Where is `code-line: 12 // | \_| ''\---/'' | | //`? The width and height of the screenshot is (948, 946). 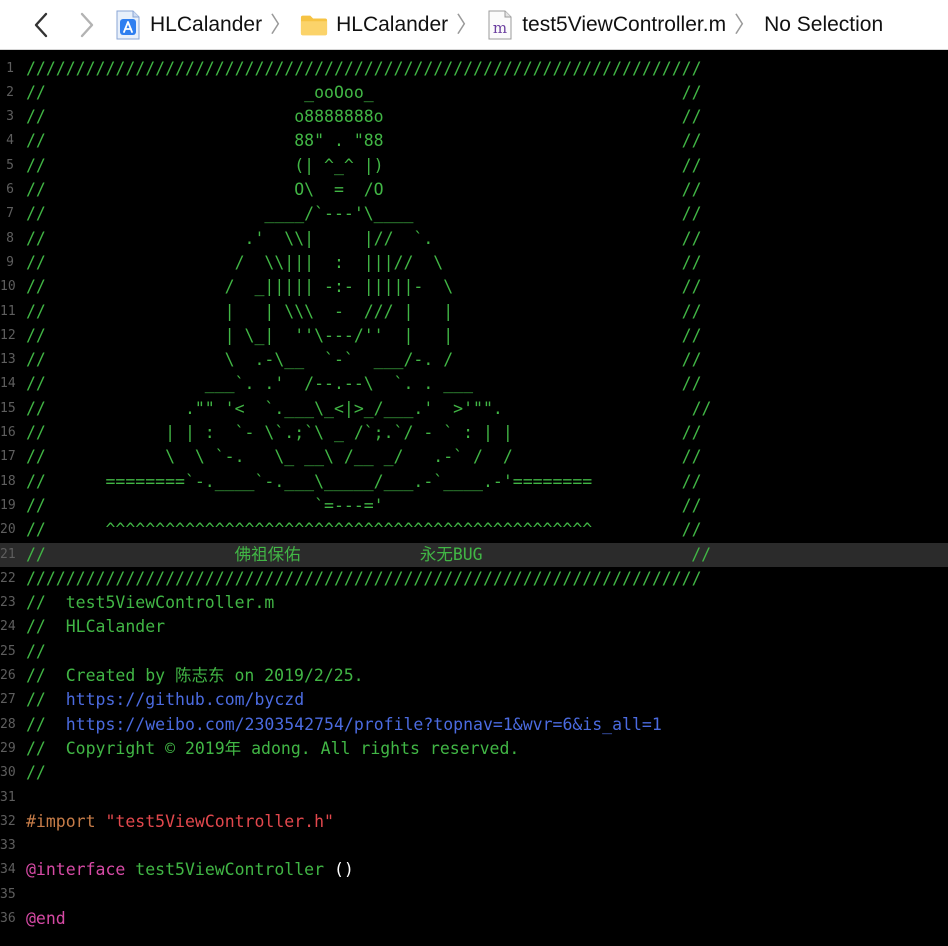 code-line: 12 // | \_| ''\---/'' | | // is located at coordinates (474, 336).